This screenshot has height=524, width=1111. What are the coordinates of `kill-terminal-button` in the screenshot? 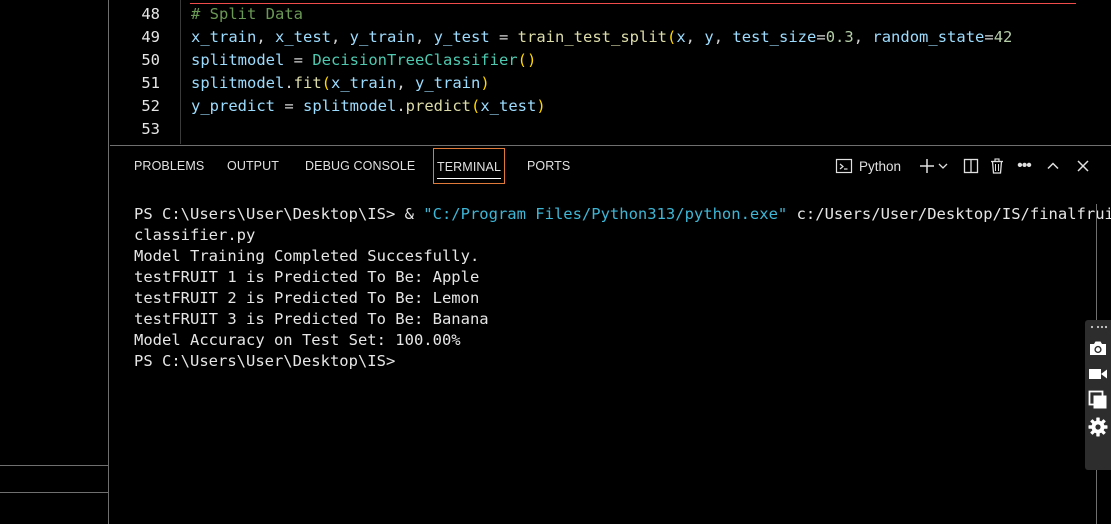 It's located at (997, 166).